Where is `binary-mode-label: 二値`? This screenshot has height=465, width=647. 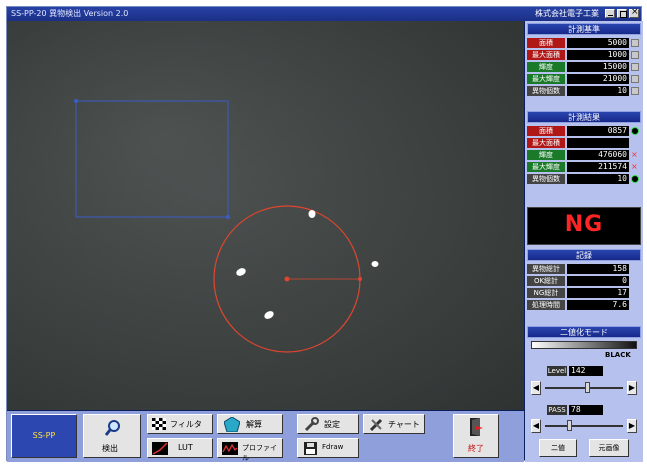
binary-mode-label: 二値 is located at coordinates (558, 448).